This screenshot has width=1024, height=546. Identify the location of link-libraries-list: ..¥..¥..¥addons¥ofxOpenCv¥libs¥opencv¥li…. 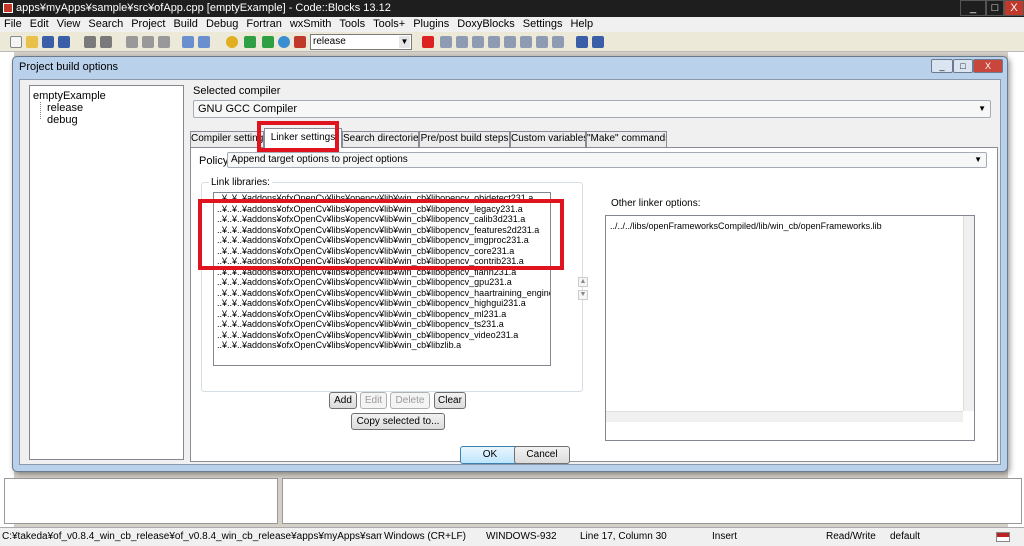
(382, 279).